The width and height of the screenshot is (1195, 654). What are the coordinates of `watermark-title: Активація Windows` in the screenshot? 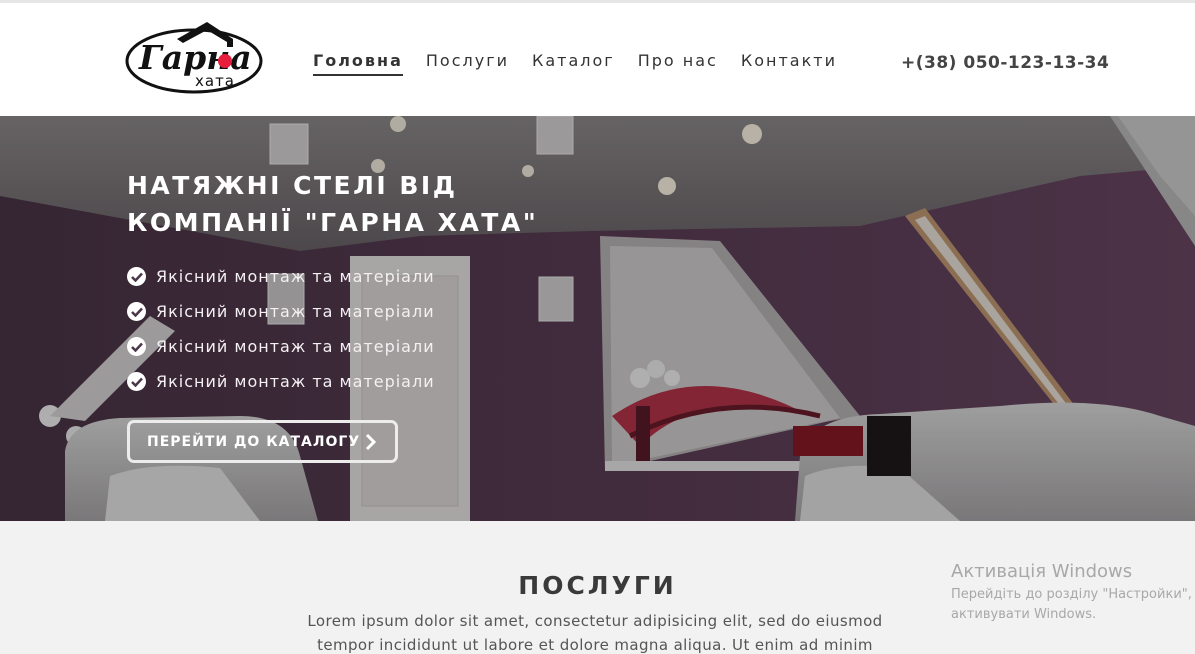 It's located at (1042, 571).